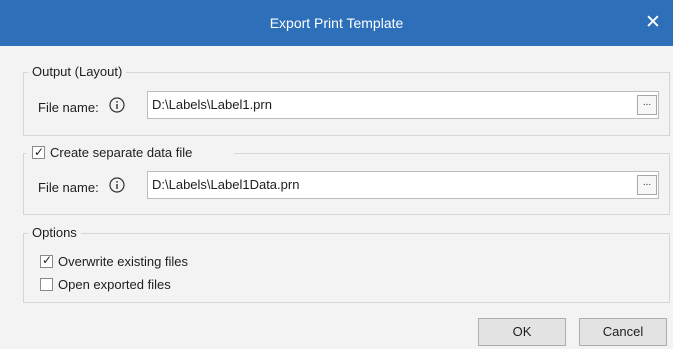  Describe the element at coordinates (522, 332) in the screenshot. I see `ok-button: OK` at that location.